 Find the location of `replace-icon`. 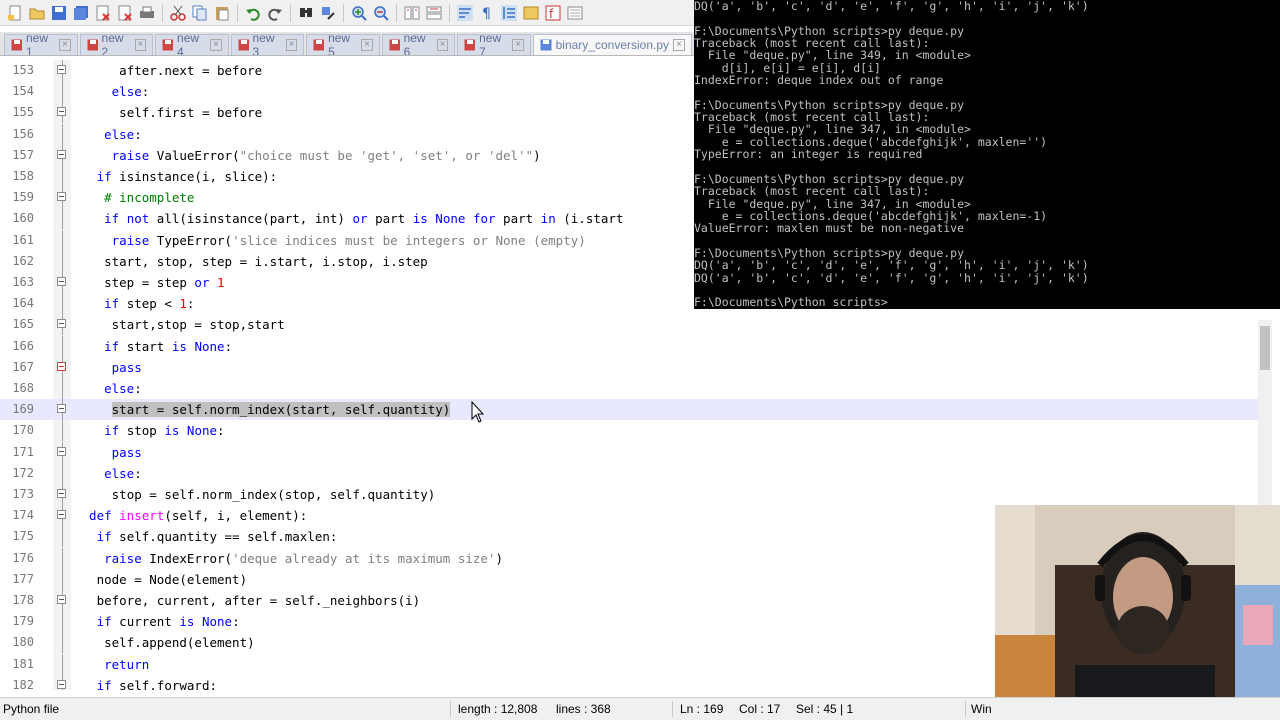

replace-icon is located at coordinates (328, 13).